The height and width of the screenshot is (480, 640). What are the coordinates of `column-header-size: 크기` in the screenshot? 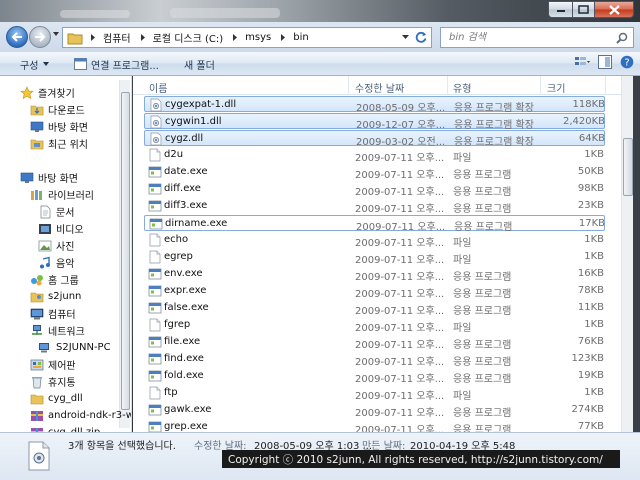 It's located at (556, 87).